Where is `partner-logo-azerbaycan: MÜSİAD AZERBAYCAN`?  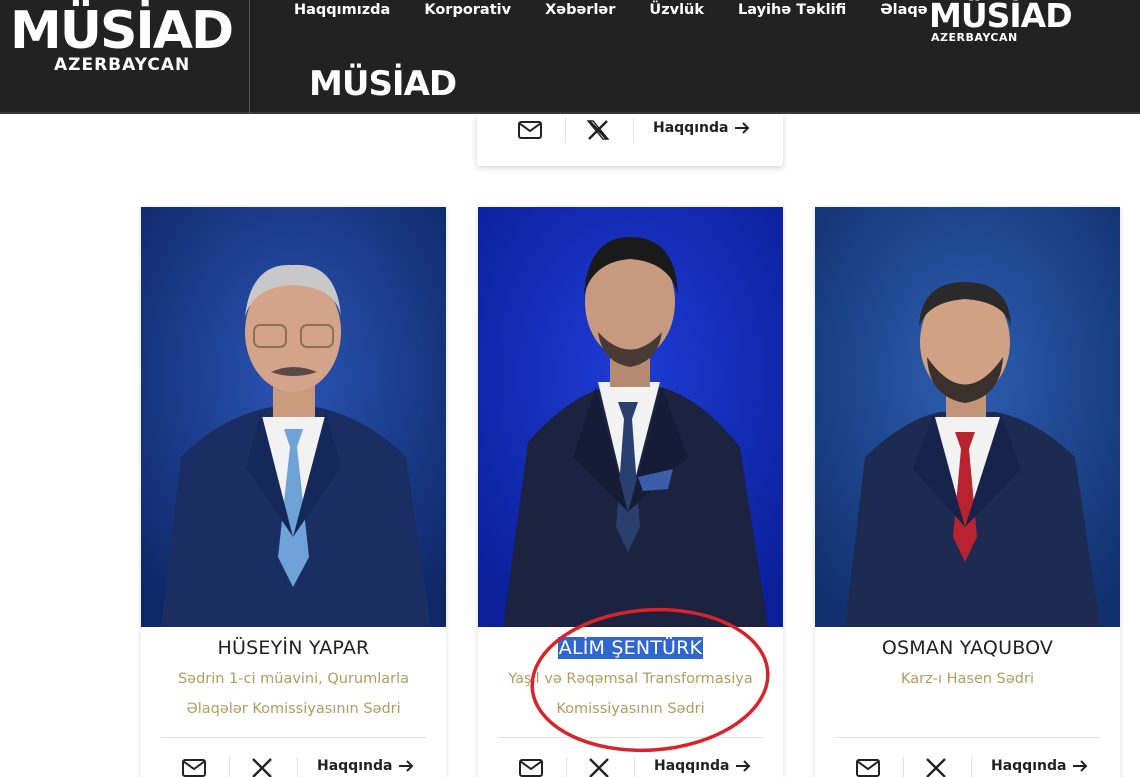
partner-logo-azerbaycan: MÜSİAD AZERBAYCAN is located at coordinates (1001, 22).